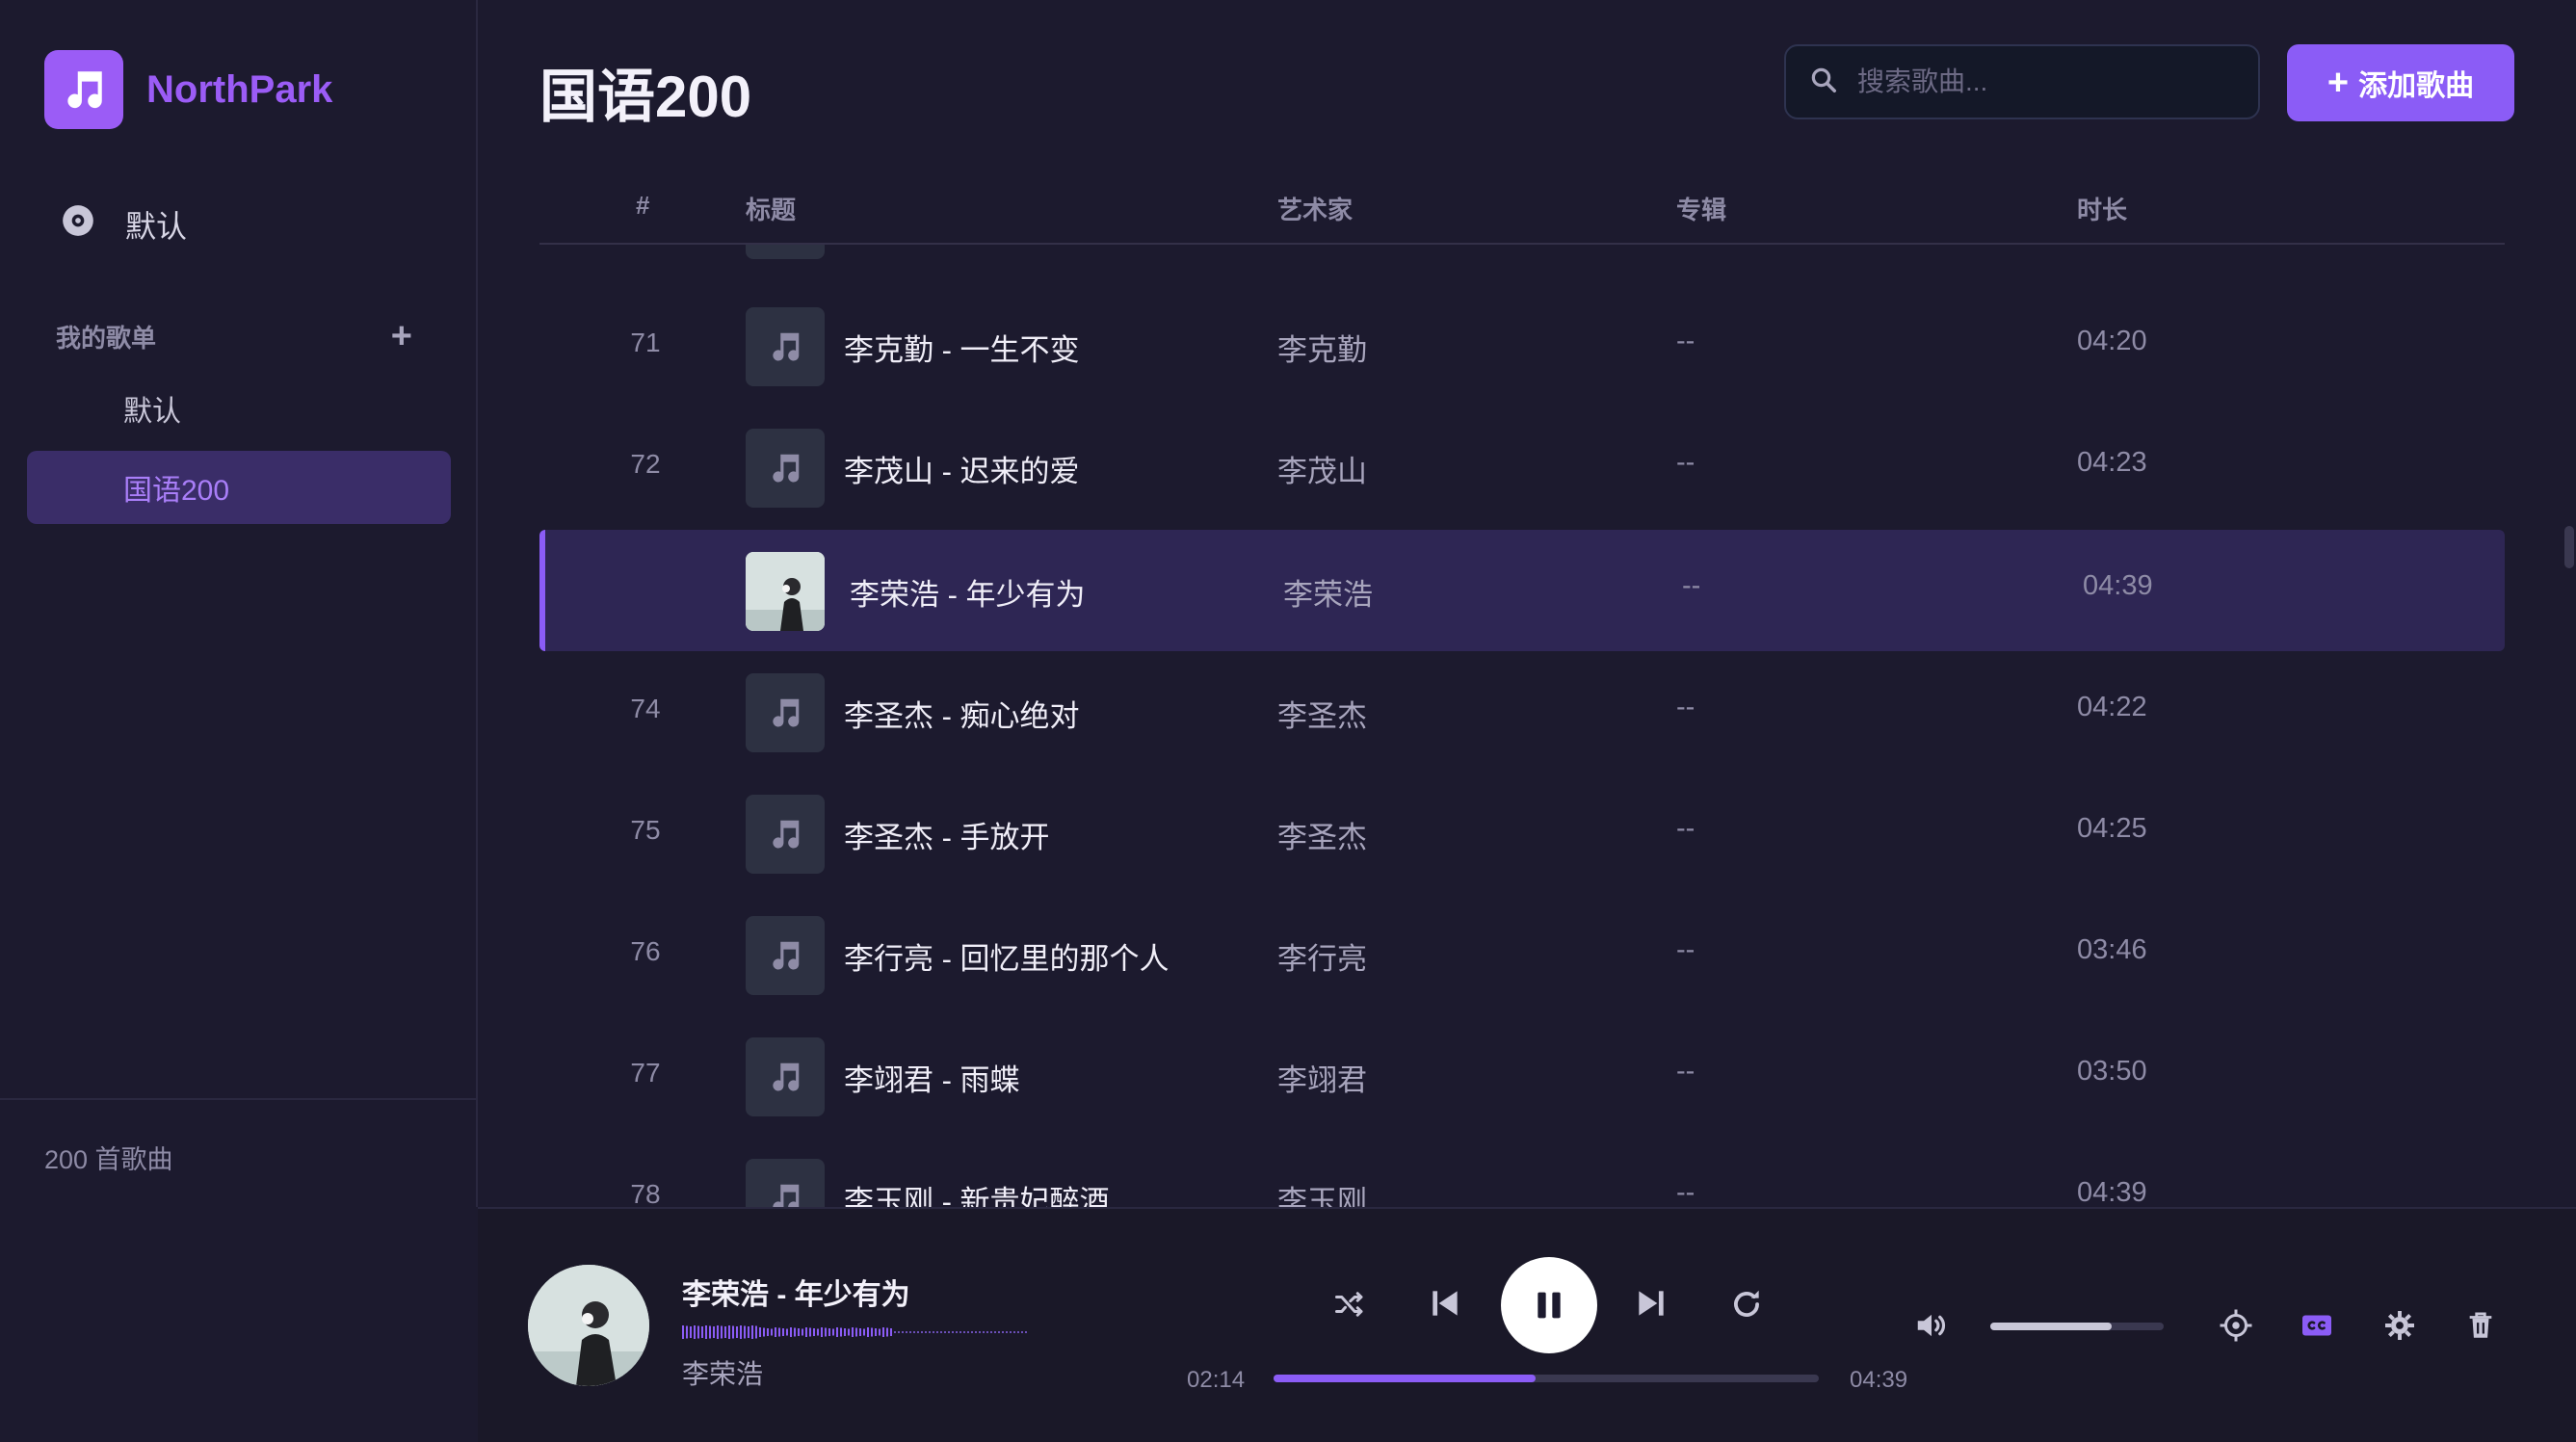  What do you see at coordinates (646, 97) in the screenshot?
I see `page-title: 国语200` at bounding box center [646, 97].